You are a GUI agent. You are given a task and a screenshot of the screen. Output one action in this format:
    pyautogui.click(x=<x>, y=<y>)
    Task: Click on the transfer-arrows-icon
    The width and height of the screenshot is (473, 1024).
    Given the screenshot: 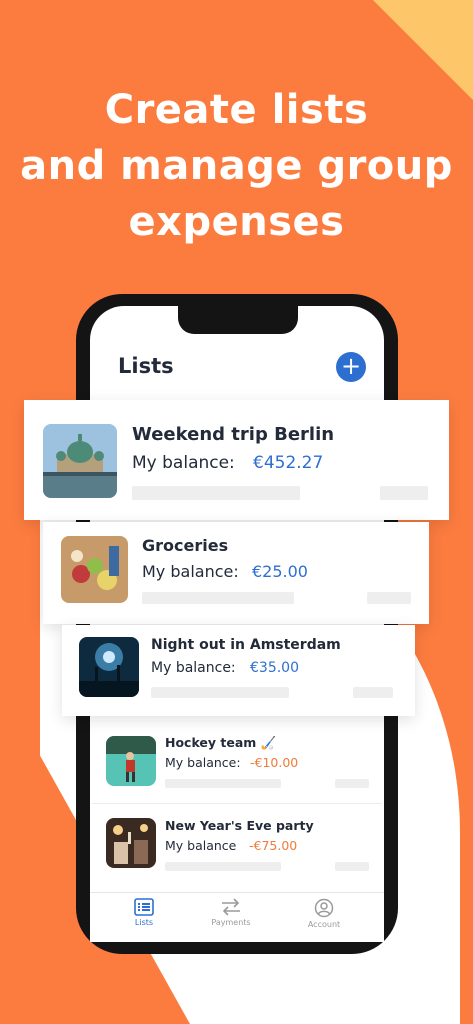 What is the action you would take?
    pyautogui.click(x=231, y=907)
    